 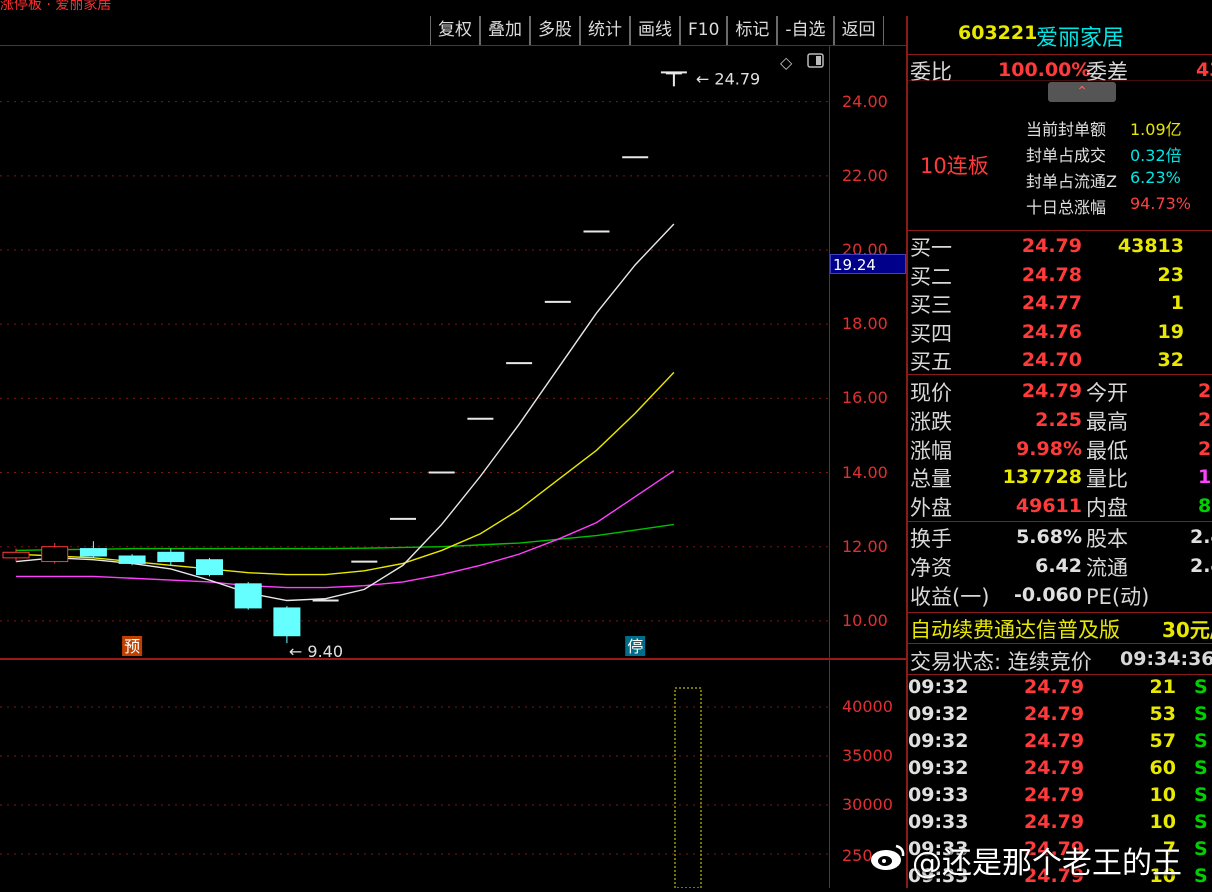 I want to click on ad-banner: 自动续费通达信普及版, so click(x=1015, y=629).